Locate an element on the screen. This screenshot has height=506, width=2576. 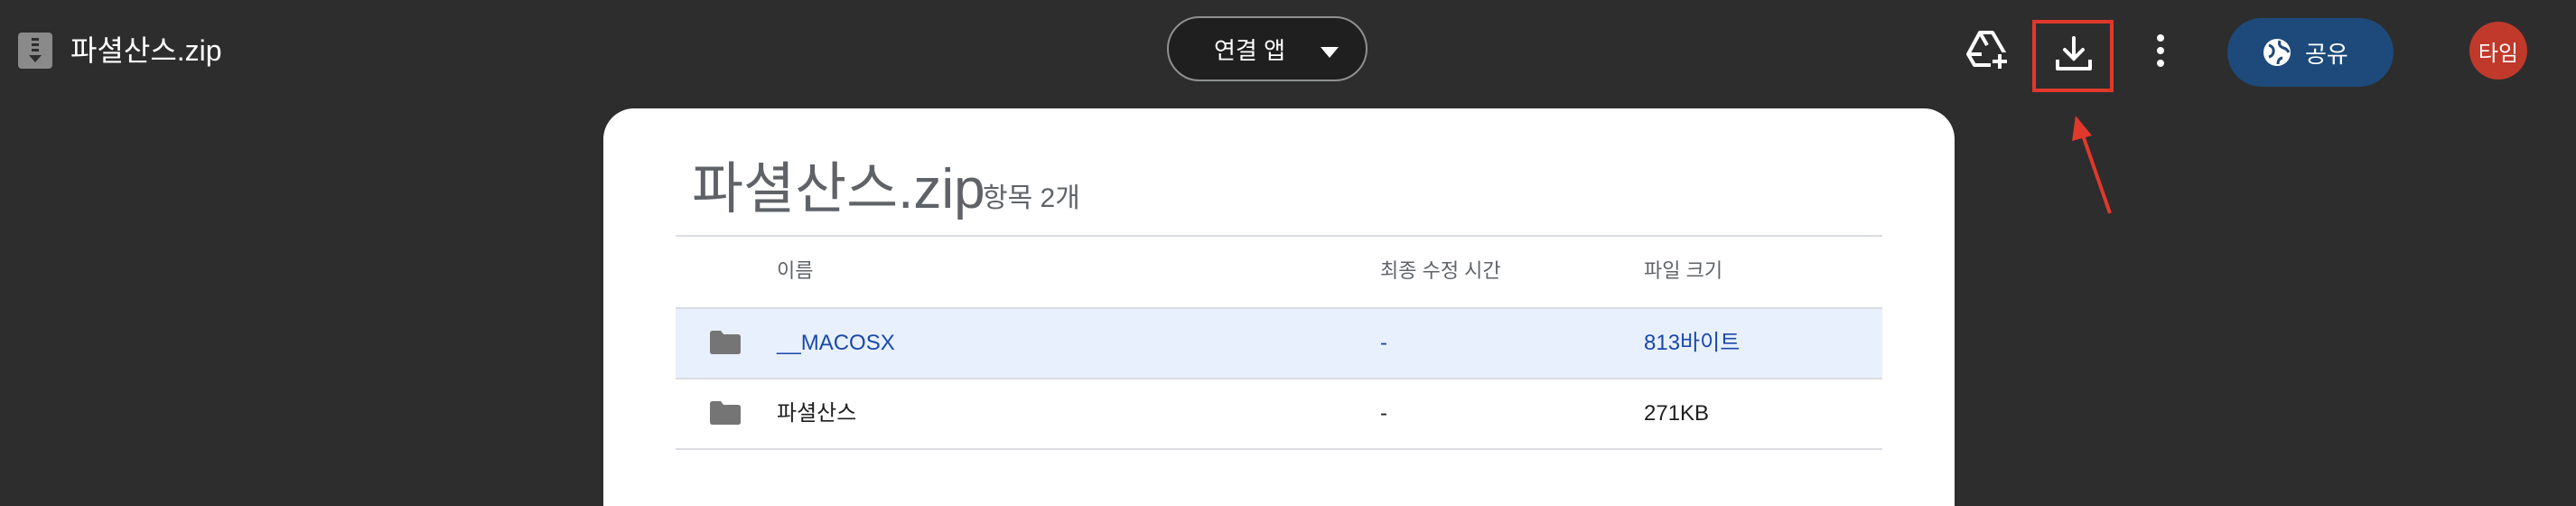
row-size: 271KB is located at coordinates (1677, 414).